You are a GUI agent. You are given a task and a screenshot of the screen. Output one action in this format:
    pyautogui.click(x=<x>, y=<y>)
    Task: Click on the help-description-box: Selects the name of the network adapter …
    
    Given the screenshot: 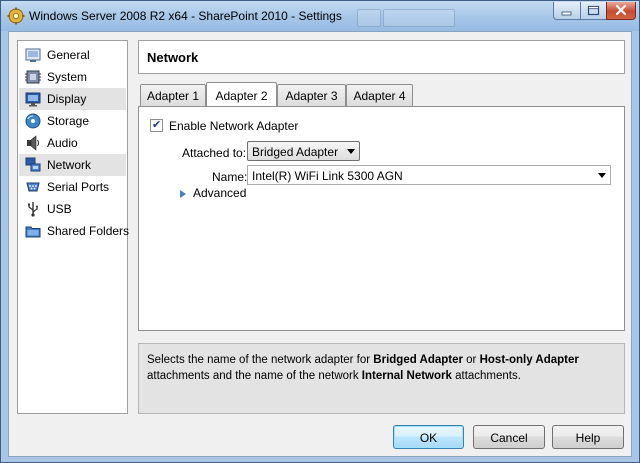 What is the action you would take?
    pyautogui.click(x=381, y=378)
    